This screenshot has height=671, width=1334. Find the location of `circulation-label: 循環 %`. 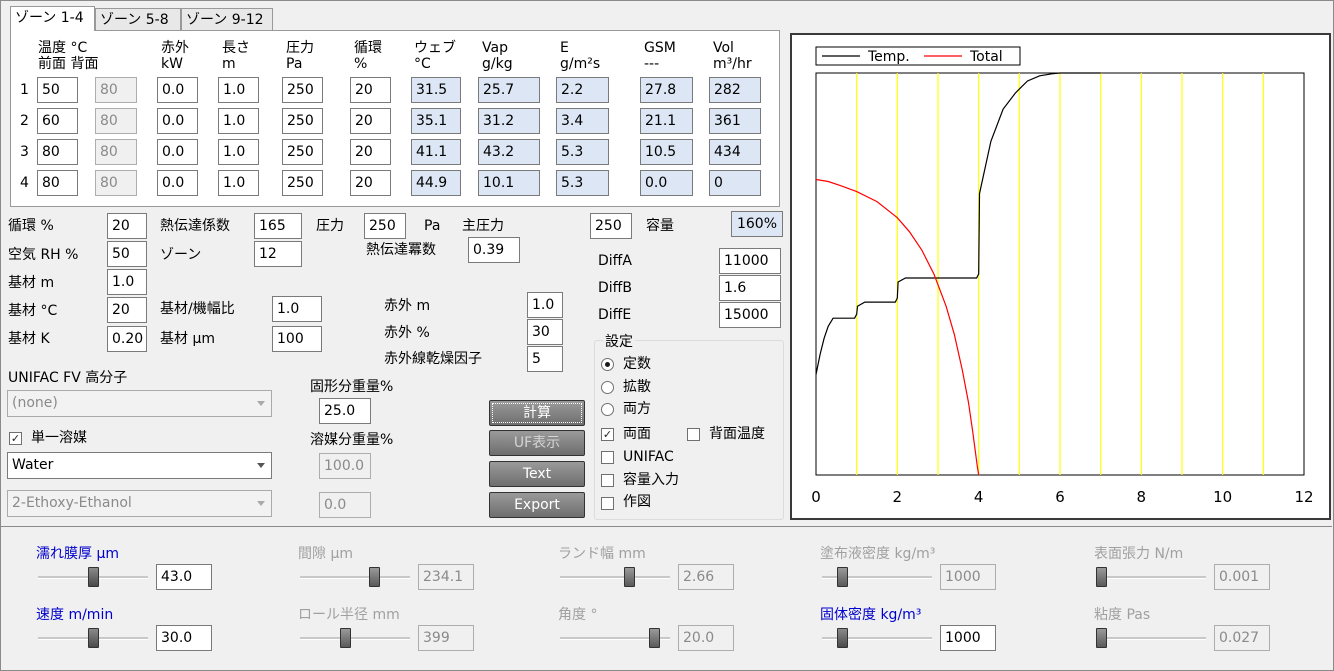

circulation-label: 循環 % is located at coordinates (31, 226).